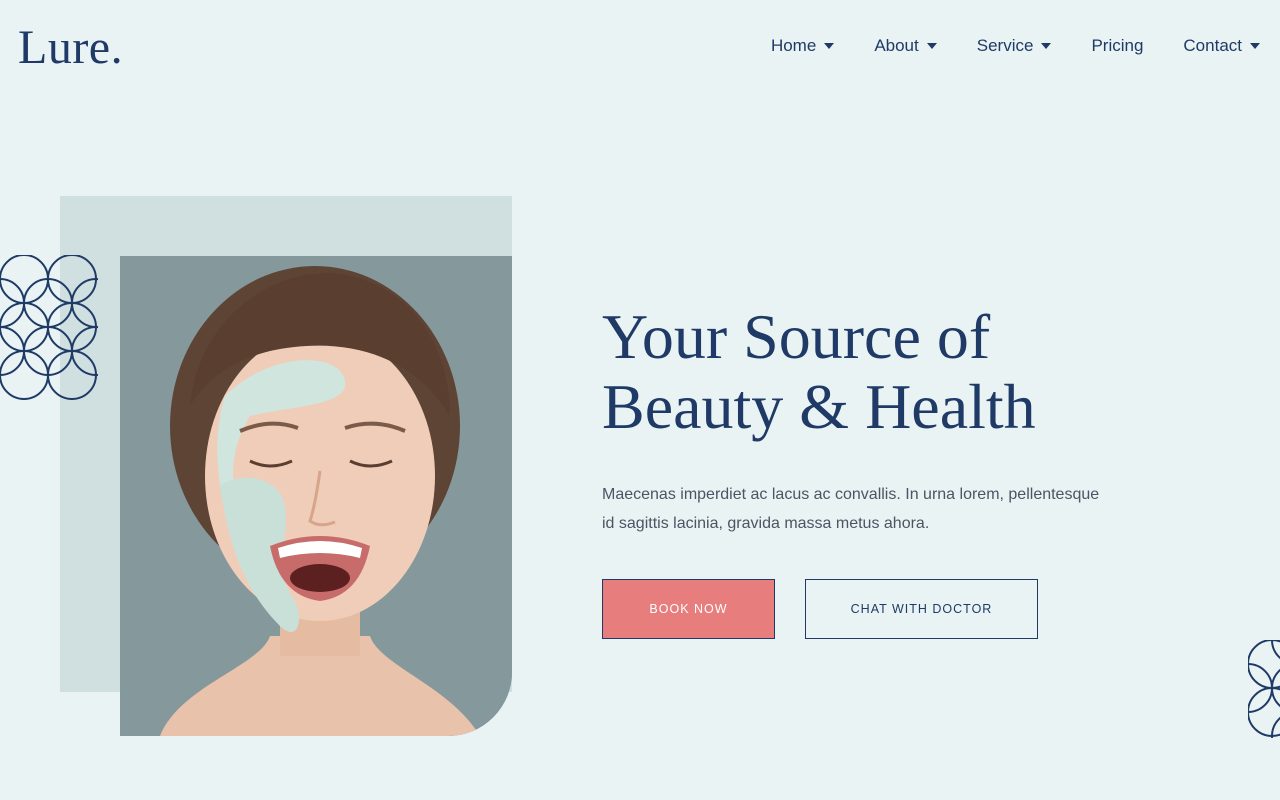  What do you see at coordinates (70, 48) in the screenshot?
I see `brand-logo: Lure.` at bounding box center [70, 48].